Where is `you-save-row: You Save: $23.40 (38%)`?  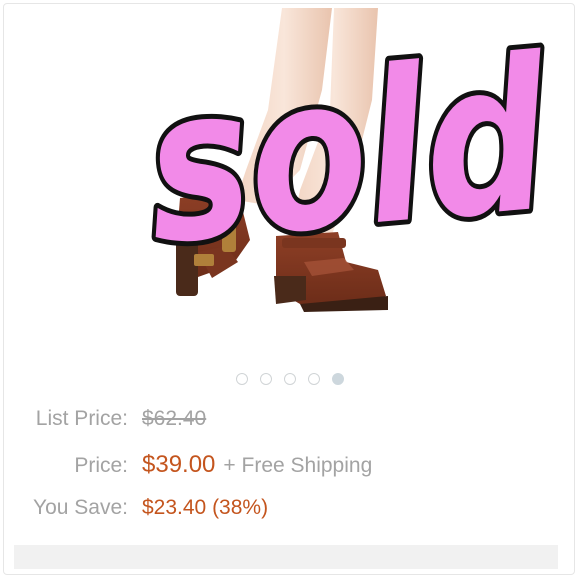
you-save-row: You Save: $23.40 (38%) is located at coordinates (134, 511).